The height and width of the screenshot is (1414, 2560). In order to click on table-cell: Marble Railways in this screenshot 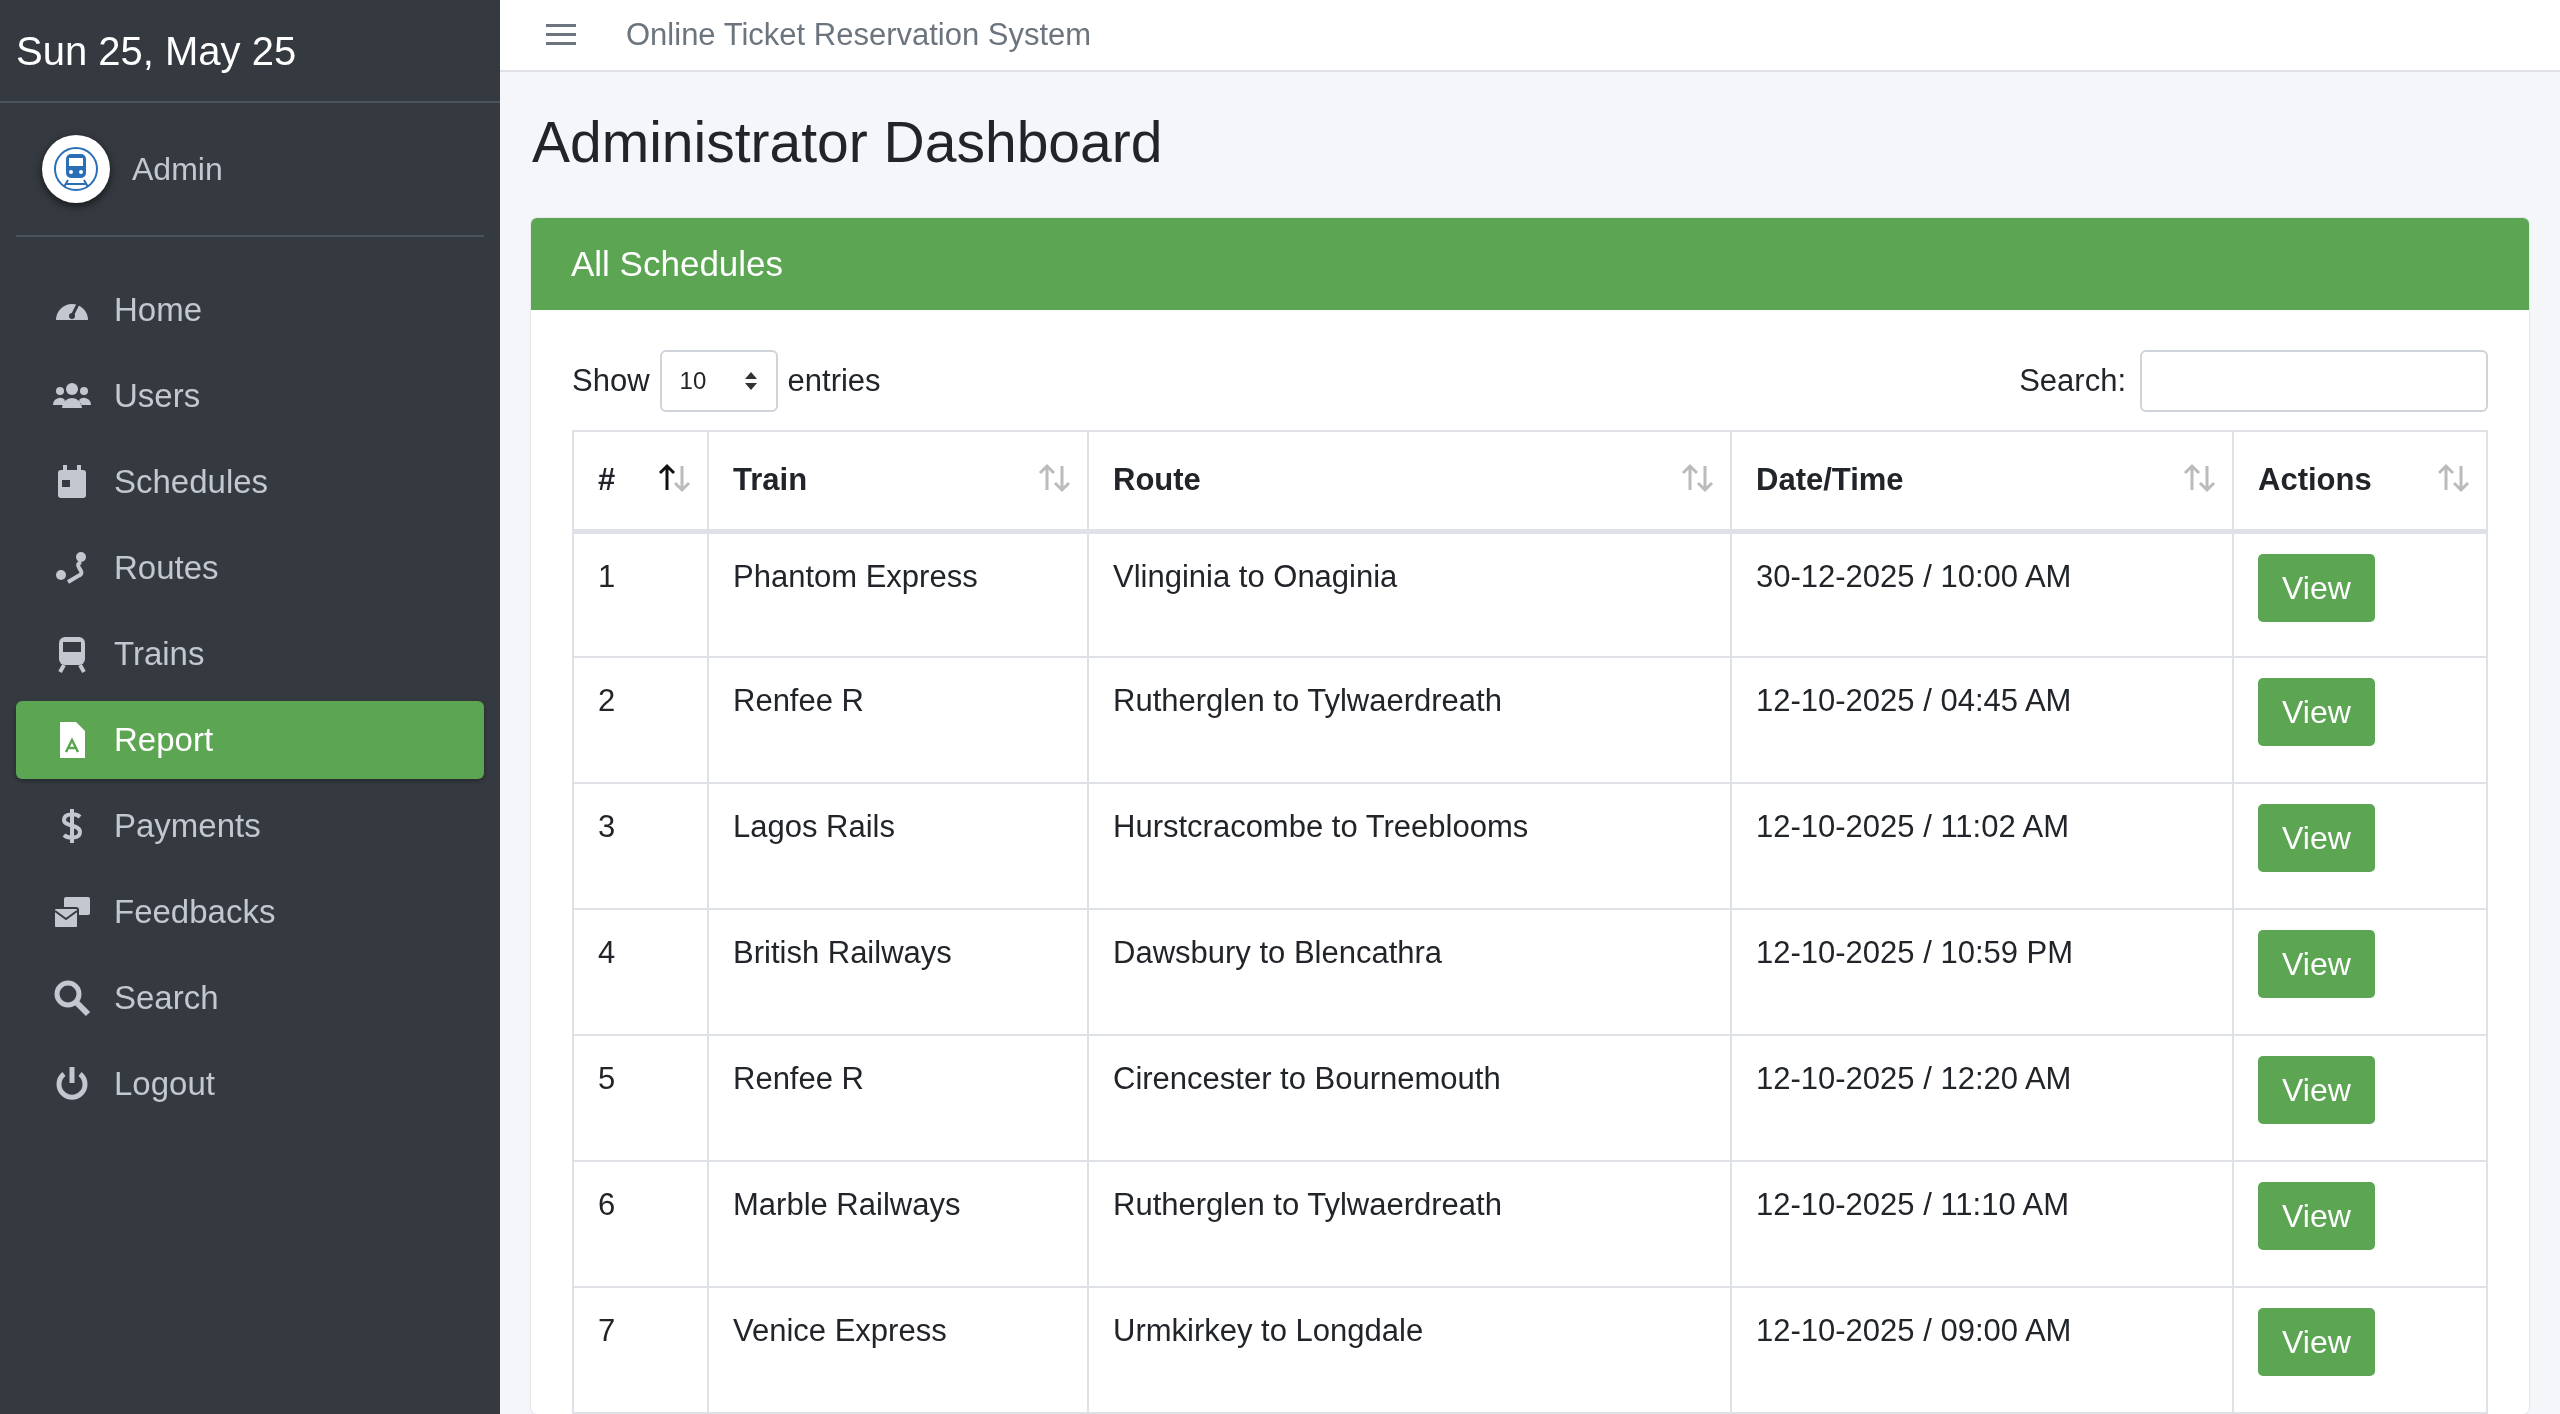, I will do `click(847, 1204)`.